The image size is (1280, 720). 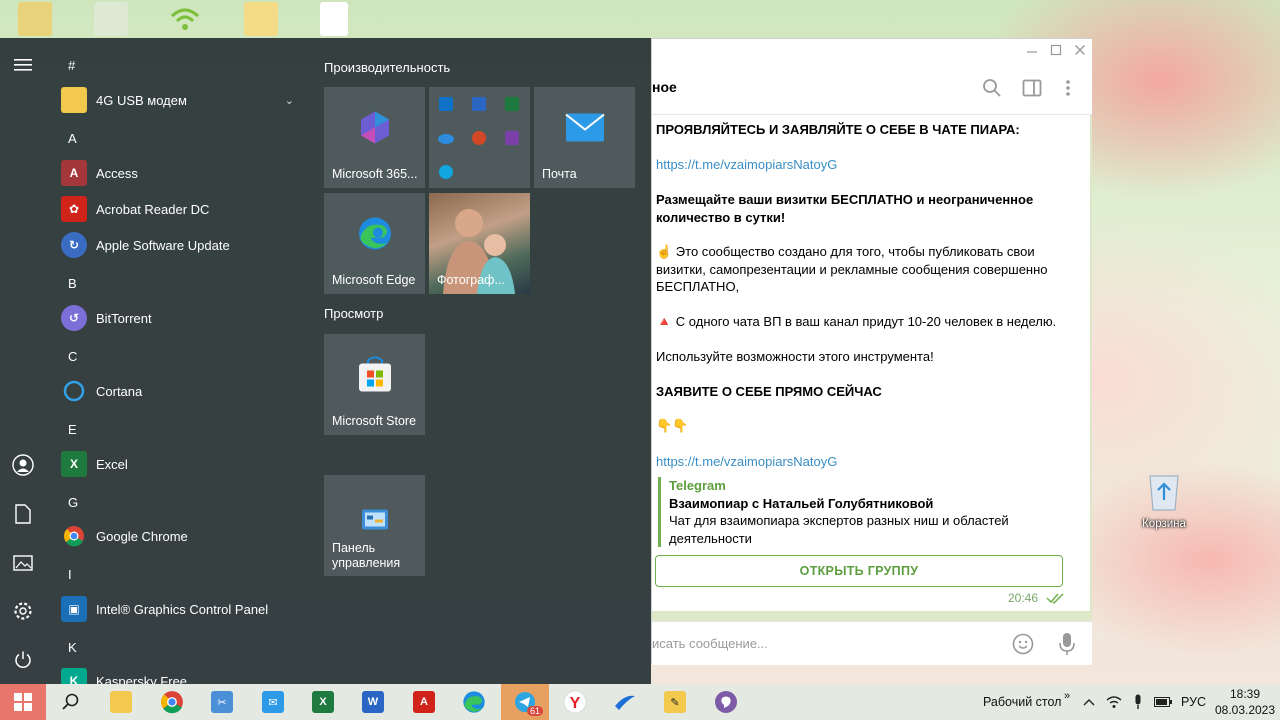 What do you see at coordinates (374, 280) in the screenshot?
I see `tile-label: Microsoft Edge` at bounding box center [374, 280].